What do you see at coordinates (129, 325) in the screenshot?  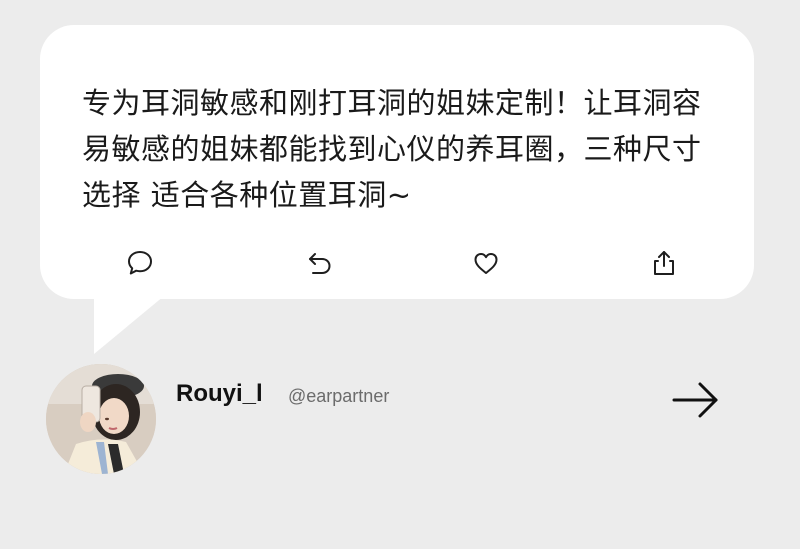 I see `bubble-tail` at bounding box center [129, 325].